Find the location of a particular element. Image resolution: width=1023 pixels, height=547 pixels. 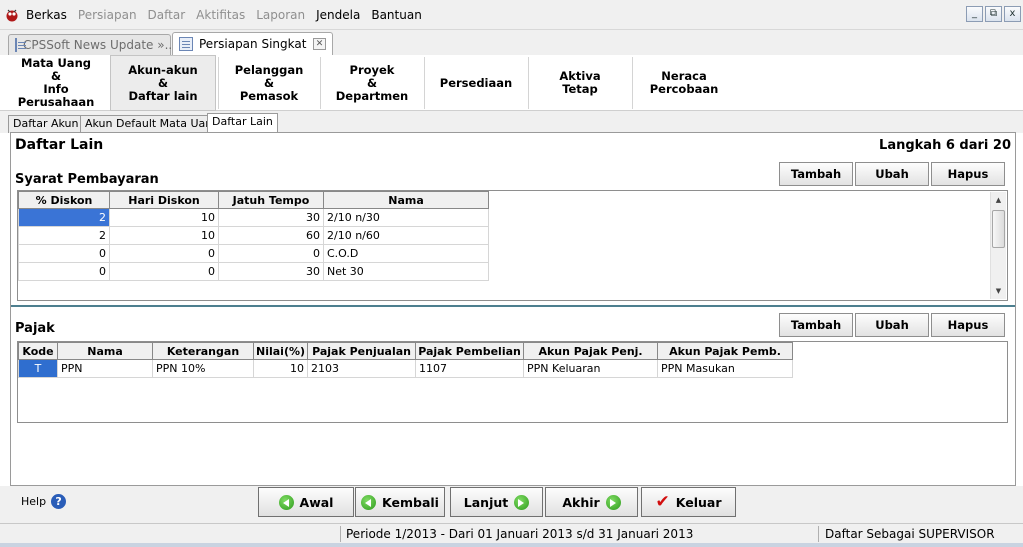

table-row: 2 10 30 2/10 n/30 is located at coordinates (253, 217).